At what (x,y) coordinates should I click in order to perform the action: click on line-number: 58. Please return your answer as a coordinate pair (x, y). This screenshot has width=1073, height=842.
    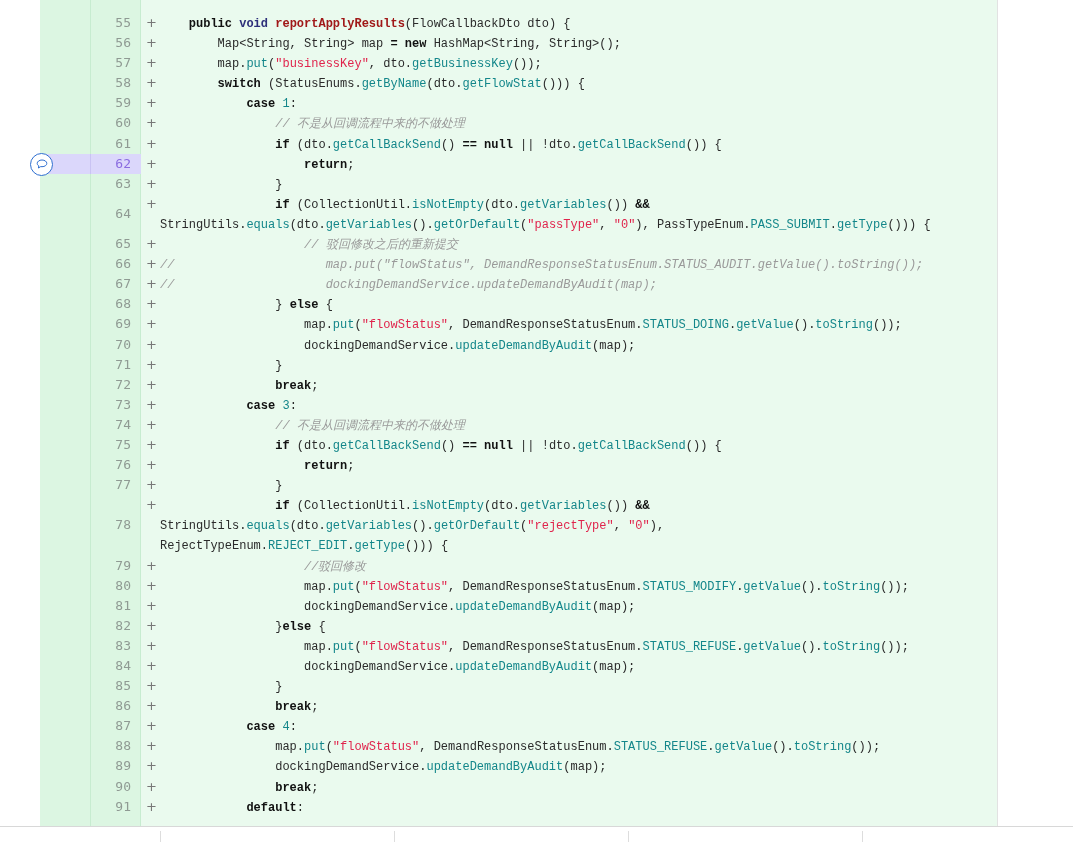
    Looking at the image, I should click on (123, 83).